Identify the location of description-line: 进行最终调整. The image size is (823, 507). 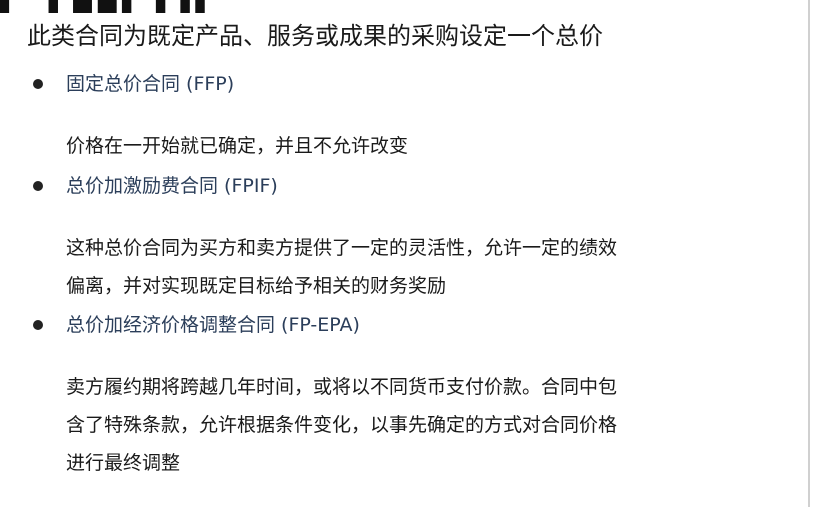
(123, 463).